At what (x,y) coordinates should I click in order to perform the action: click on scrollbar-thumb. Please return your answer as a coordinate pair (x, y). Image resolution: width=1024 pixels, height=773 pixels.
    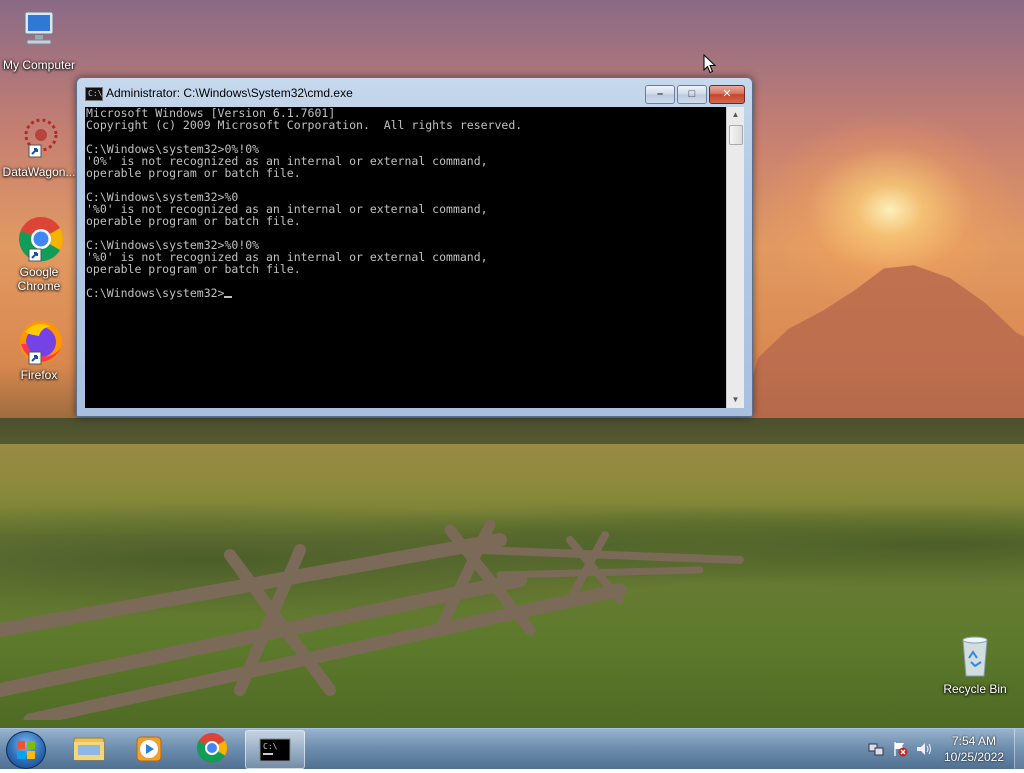
    Looking at the image, I should click on (736, 135).